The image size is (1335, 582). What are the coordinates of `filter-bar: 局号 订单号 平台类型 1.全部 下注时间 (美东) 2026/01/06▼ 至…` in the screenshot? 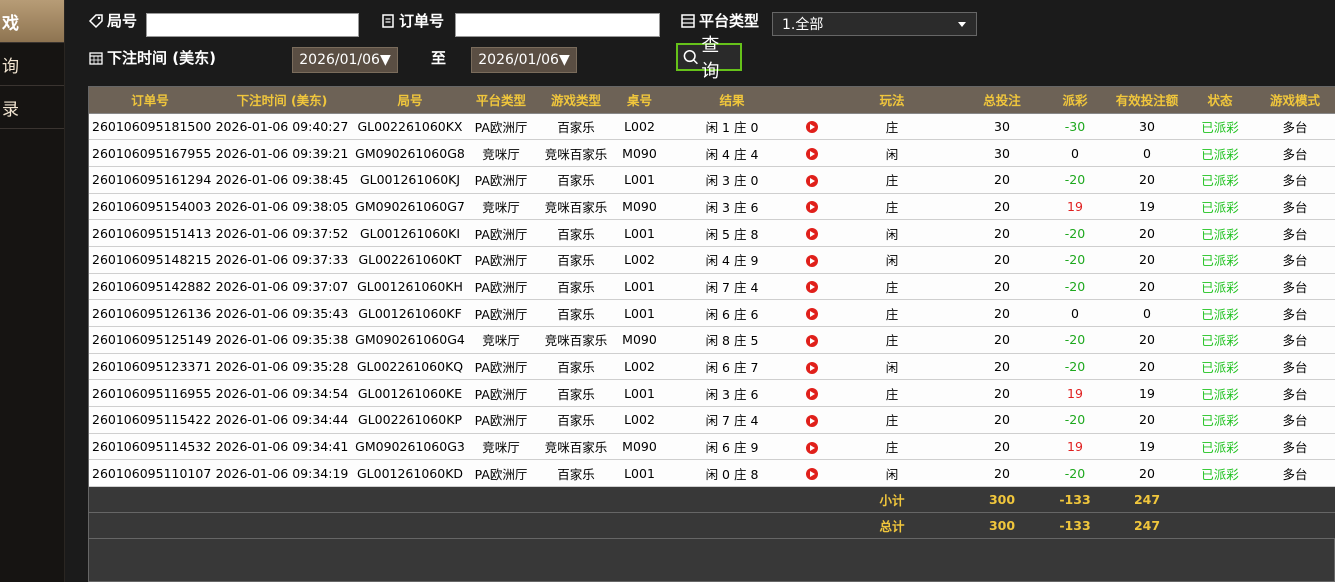 It's located at (707, 43).